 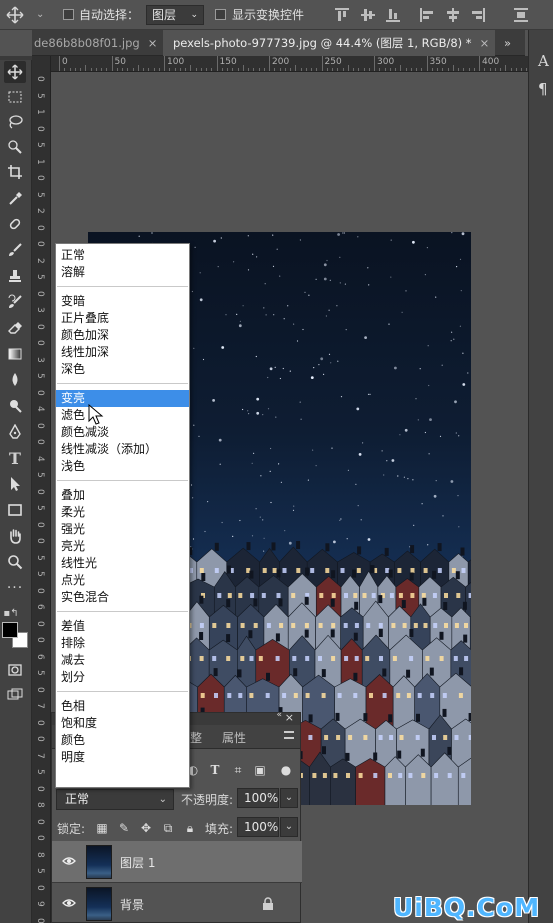 I want to click on blend-mode-option: 差值, so click(x=122, y=626).